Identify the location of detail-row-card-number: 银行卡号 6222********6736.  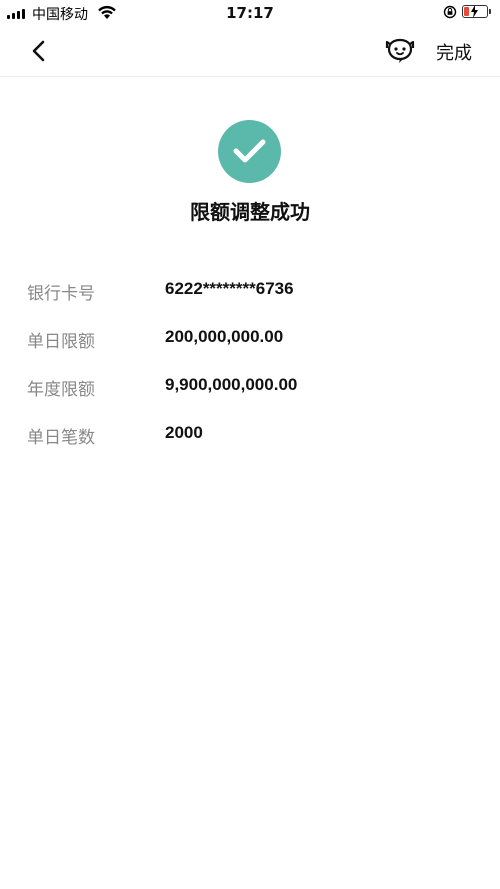
(250, 296).